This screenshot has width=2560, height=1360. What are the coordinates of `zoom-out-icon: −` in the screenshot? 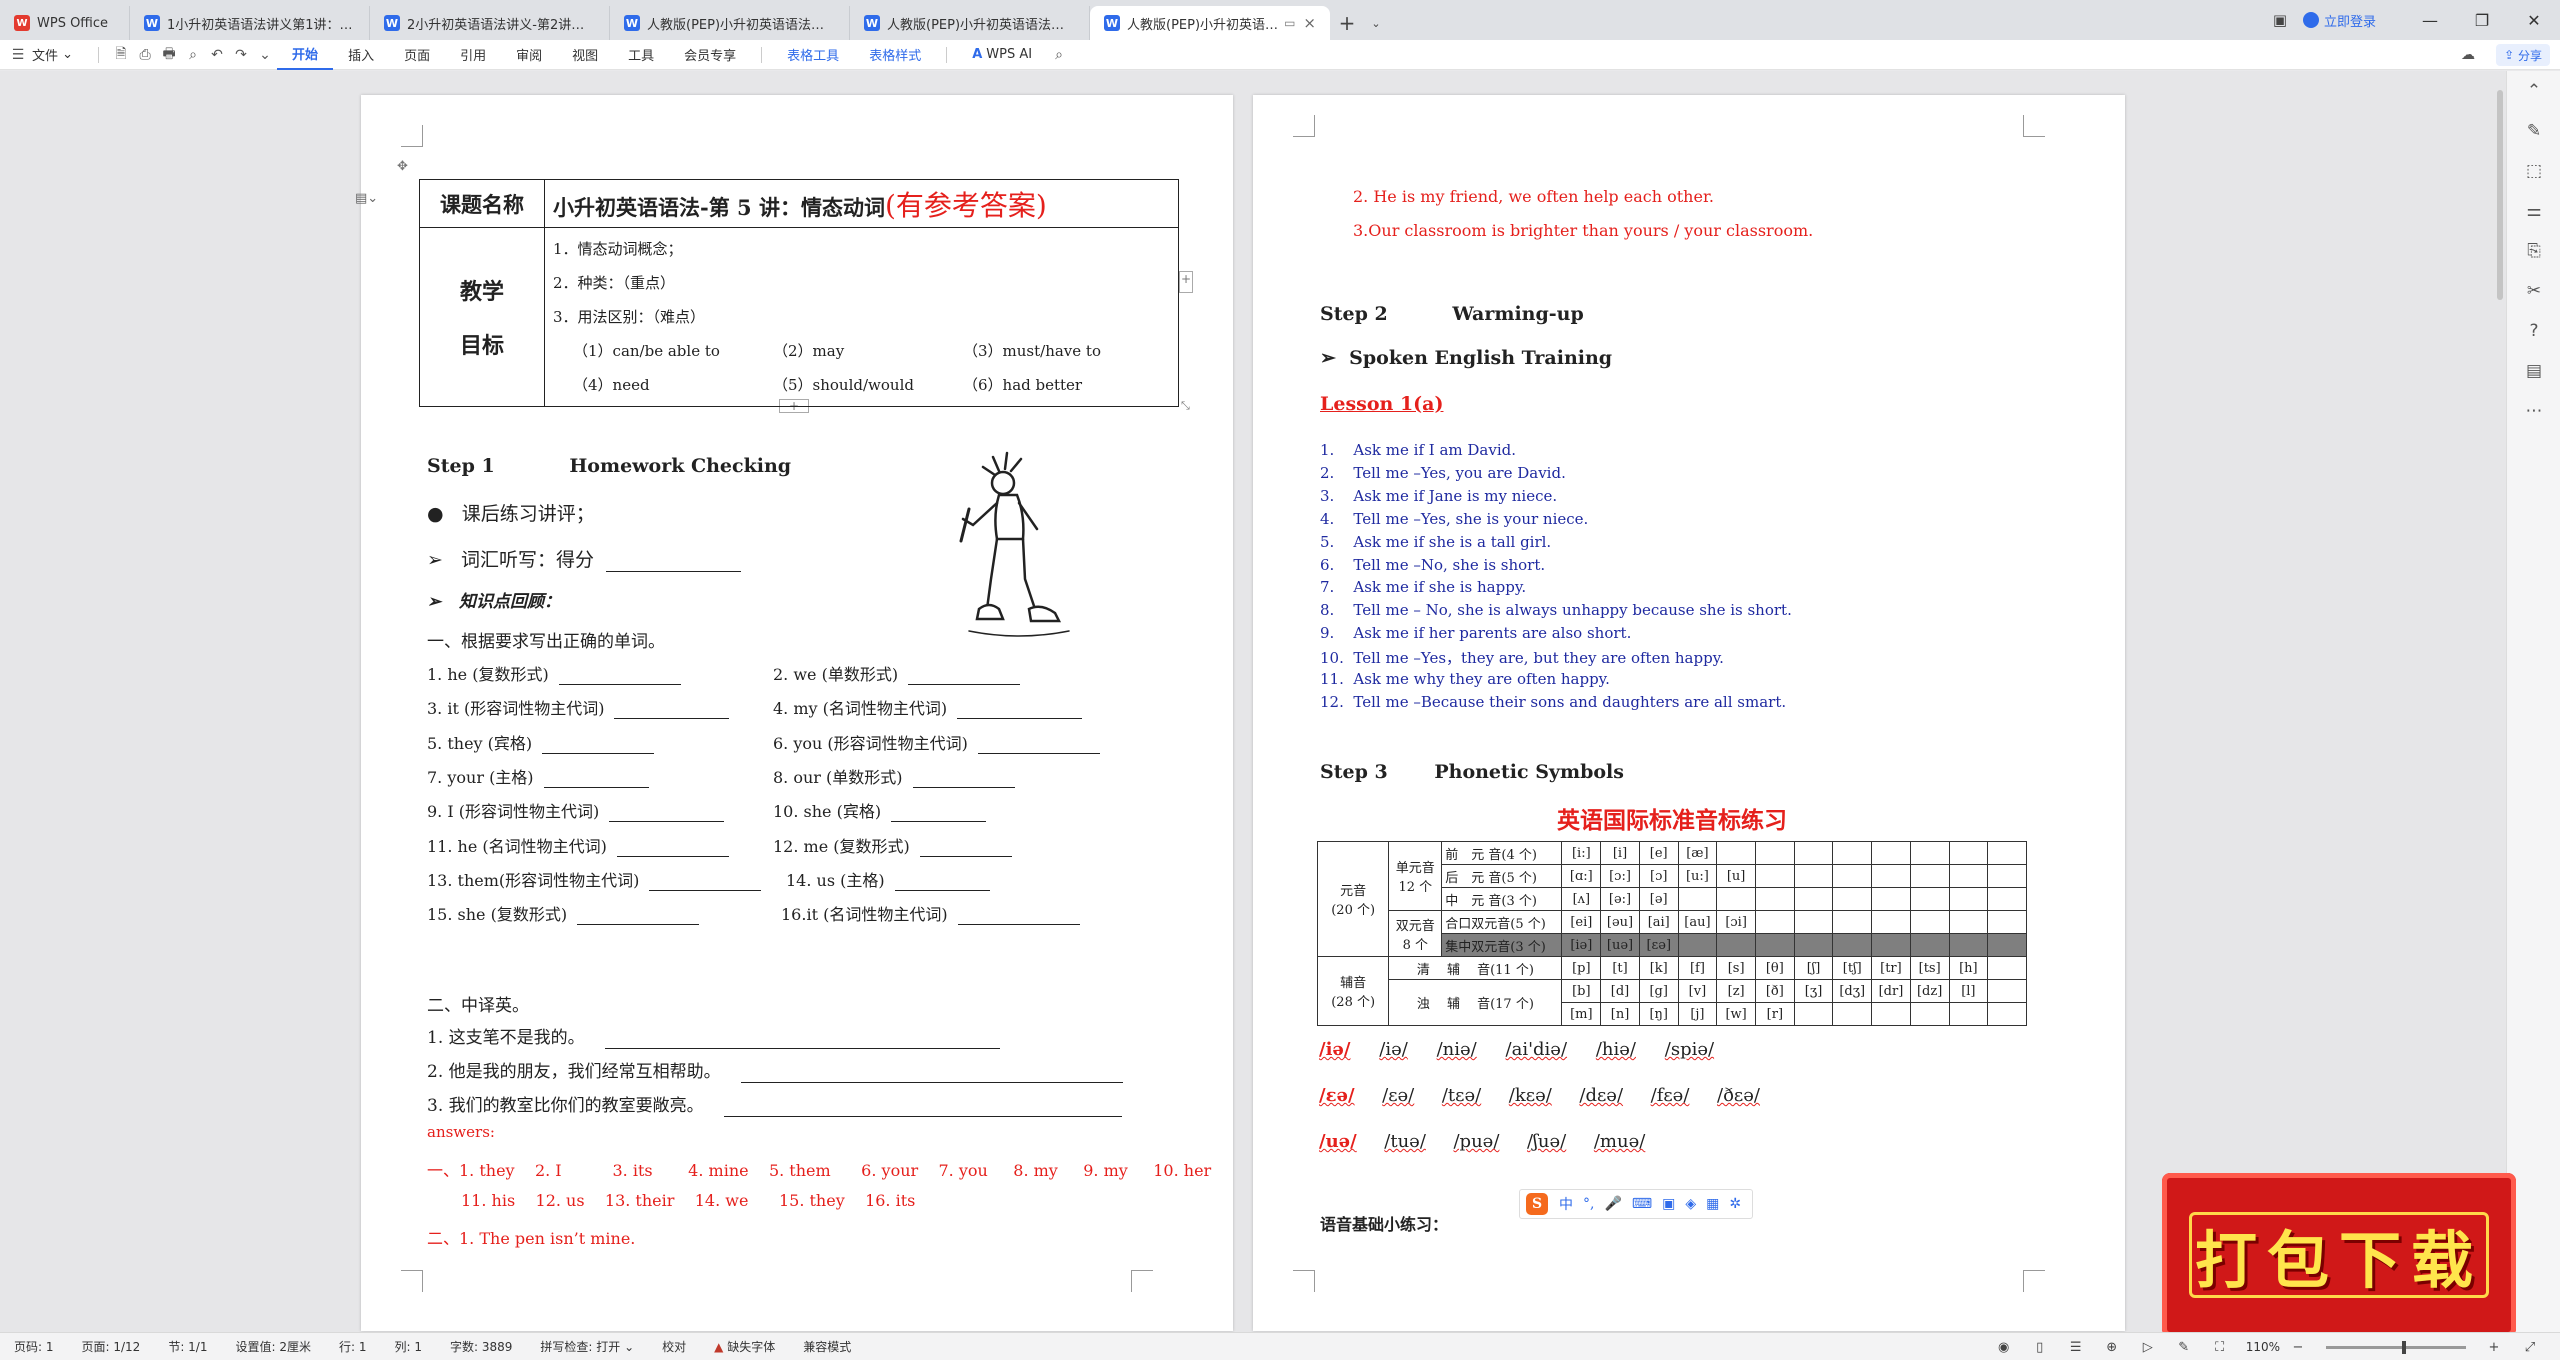 It's located at (2298, 1347).